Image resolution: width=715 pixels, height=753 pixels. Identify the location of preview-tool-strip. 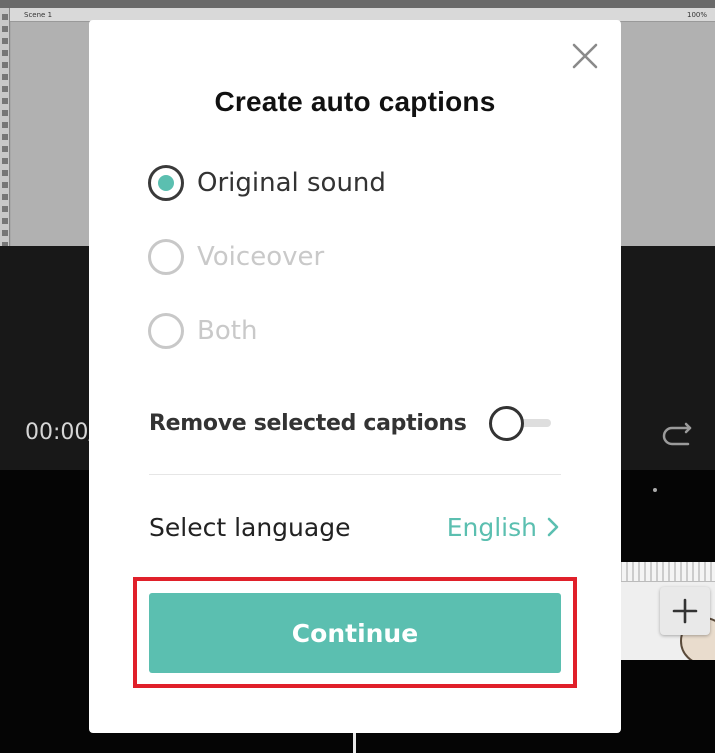
(5, 127).